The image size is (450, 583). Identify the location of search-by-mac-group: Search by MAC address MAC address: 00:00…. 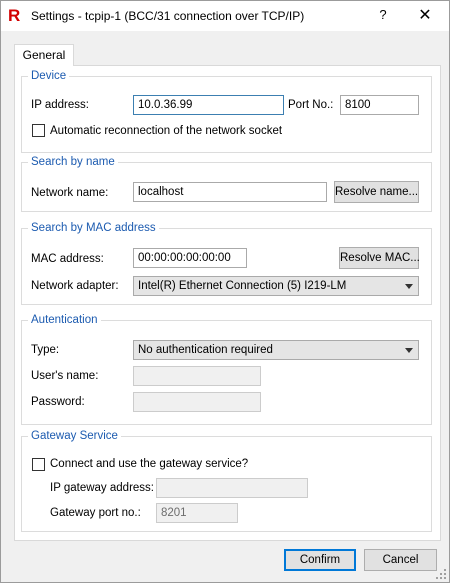
(226, 263).